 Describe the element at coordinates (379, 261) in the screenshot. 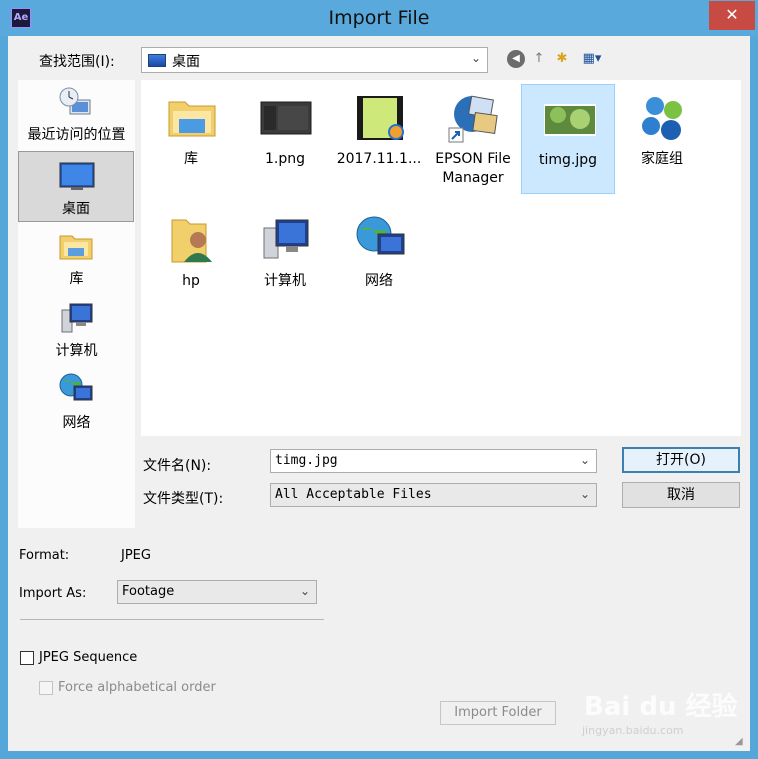

I see `file-item-network: 网络` at that location.